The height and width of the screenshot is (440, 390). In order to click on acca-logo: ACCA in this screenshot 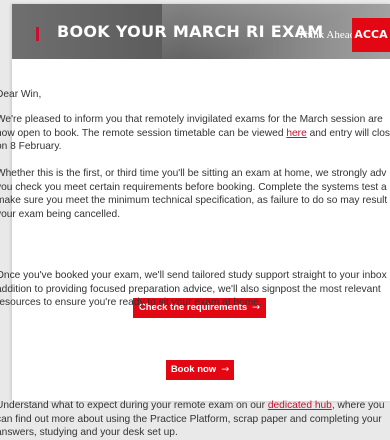, I will do `click(371, 35)`.